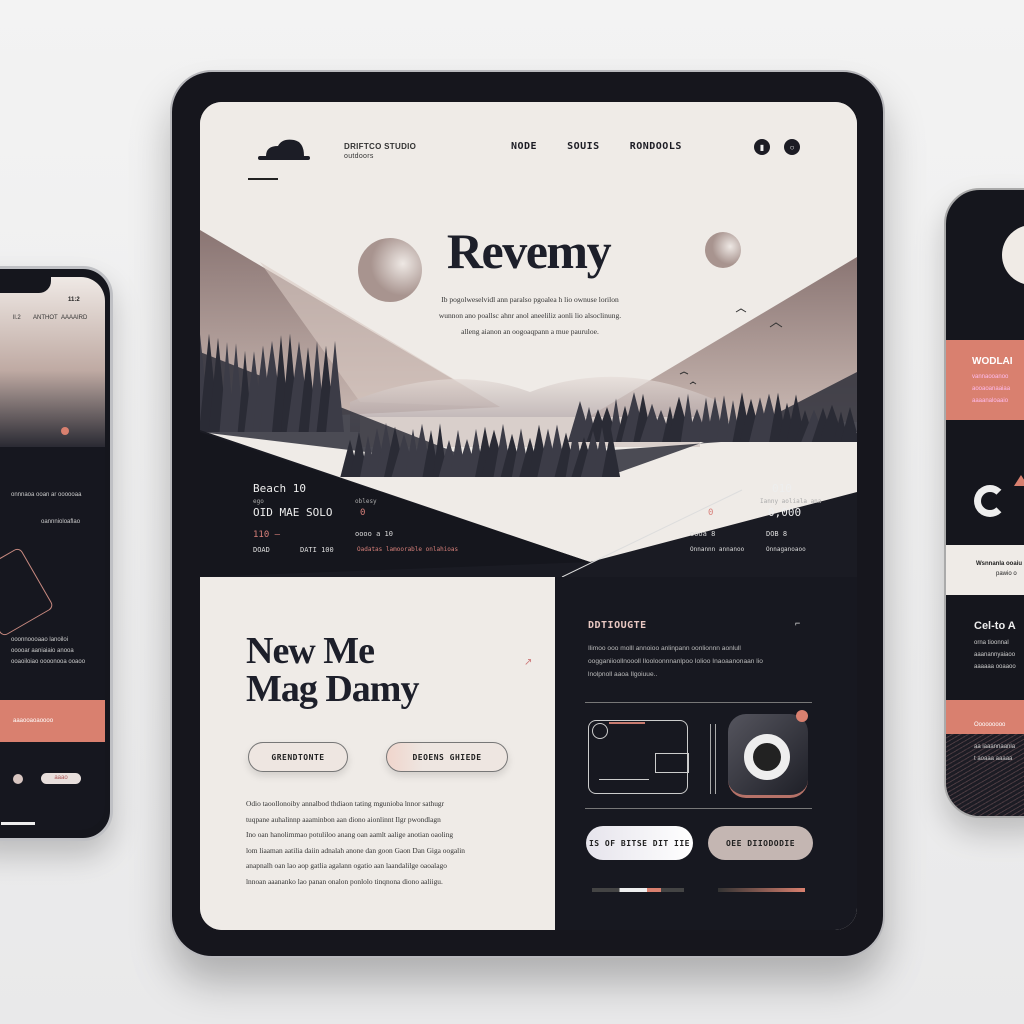  What do you see at coordinates (1013, 255) in the screenshot?
I see `moon-icon` at bounding box center [1013, 255].